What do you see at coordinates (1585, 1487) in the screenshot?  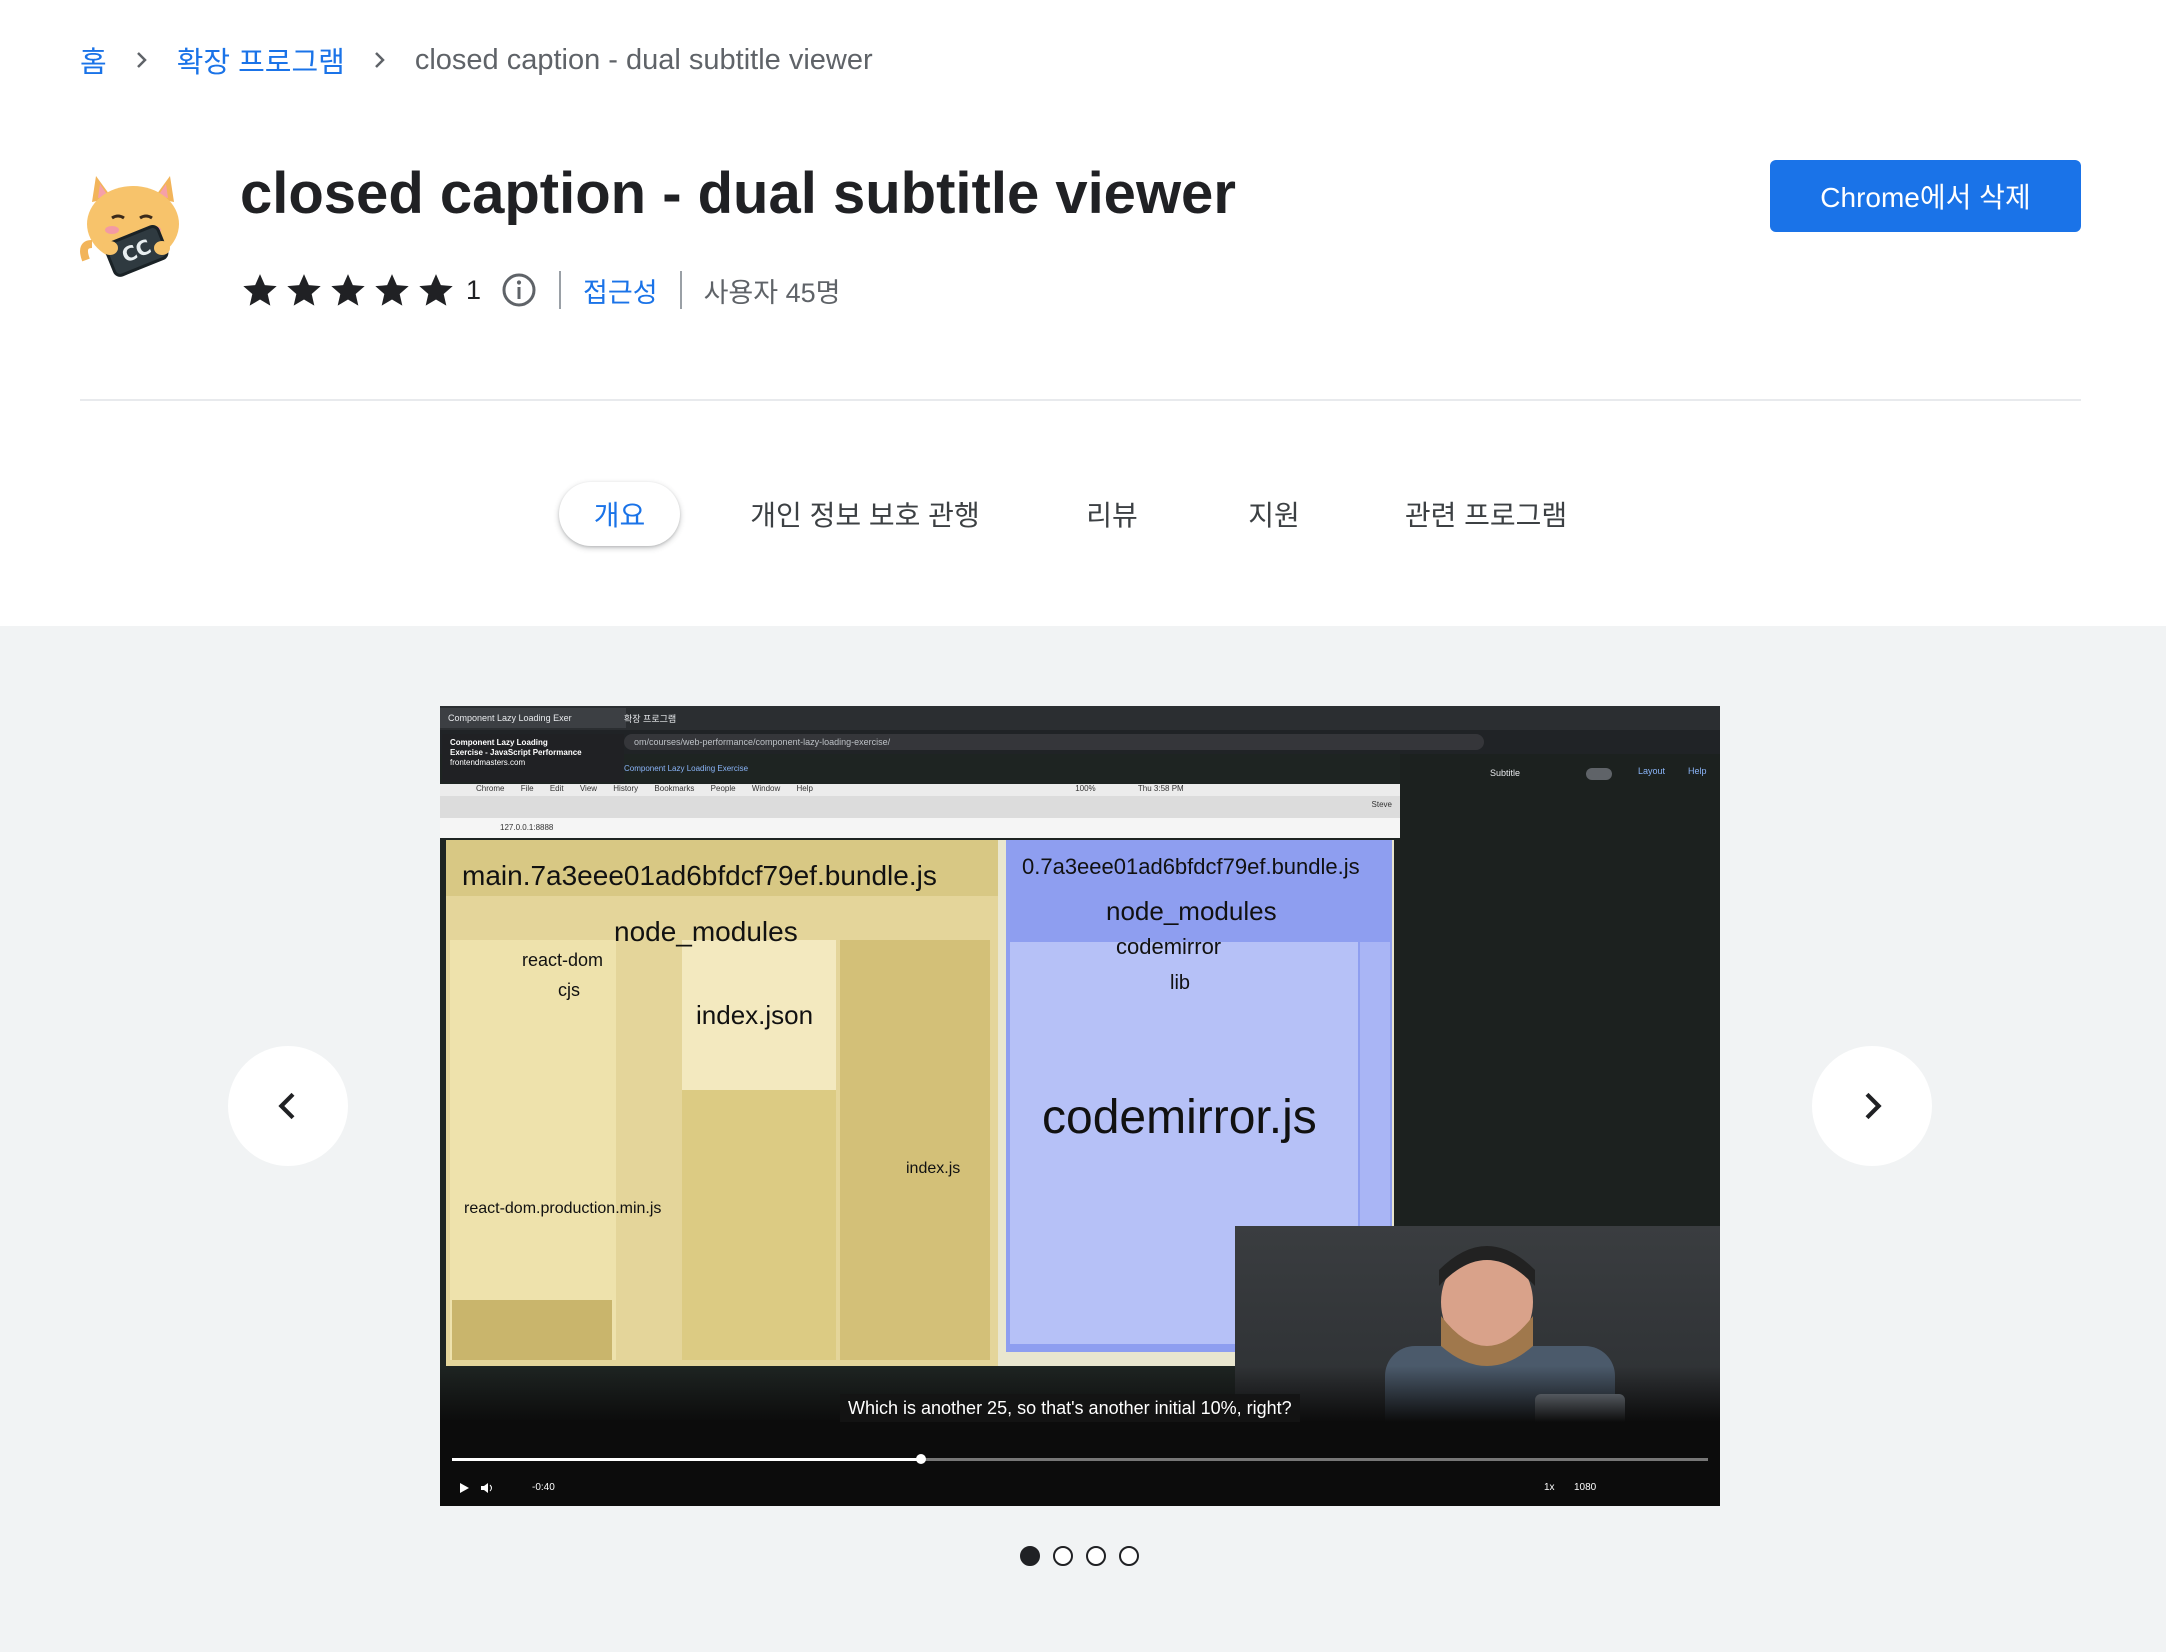 I see `video-quality: 1080` at bounding box center [1585, 1487].